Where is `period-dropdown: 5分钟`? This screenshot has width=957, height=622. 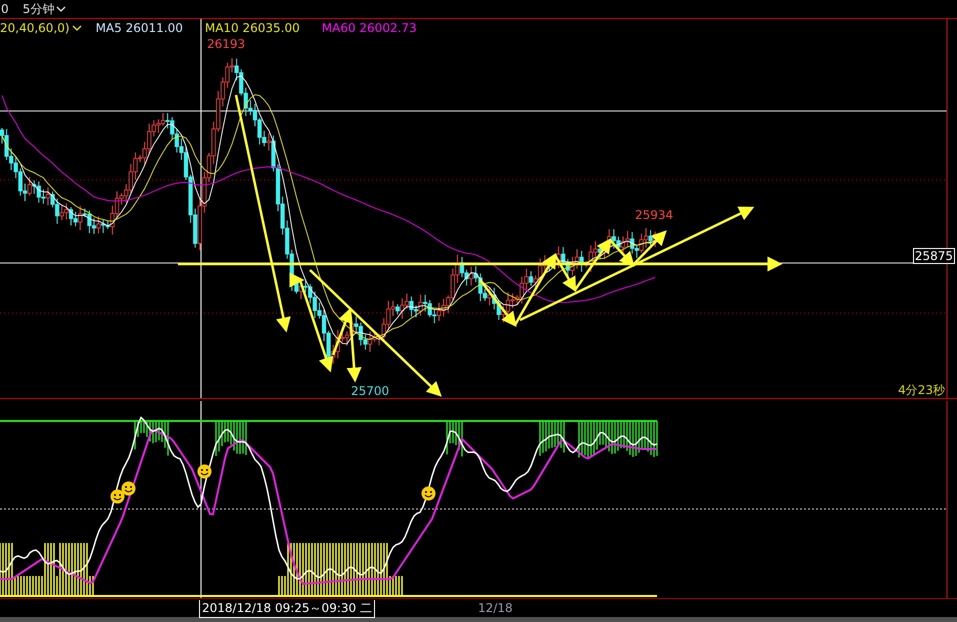 period-dropdown: 5分钟 is located at coordinates (44, 9).